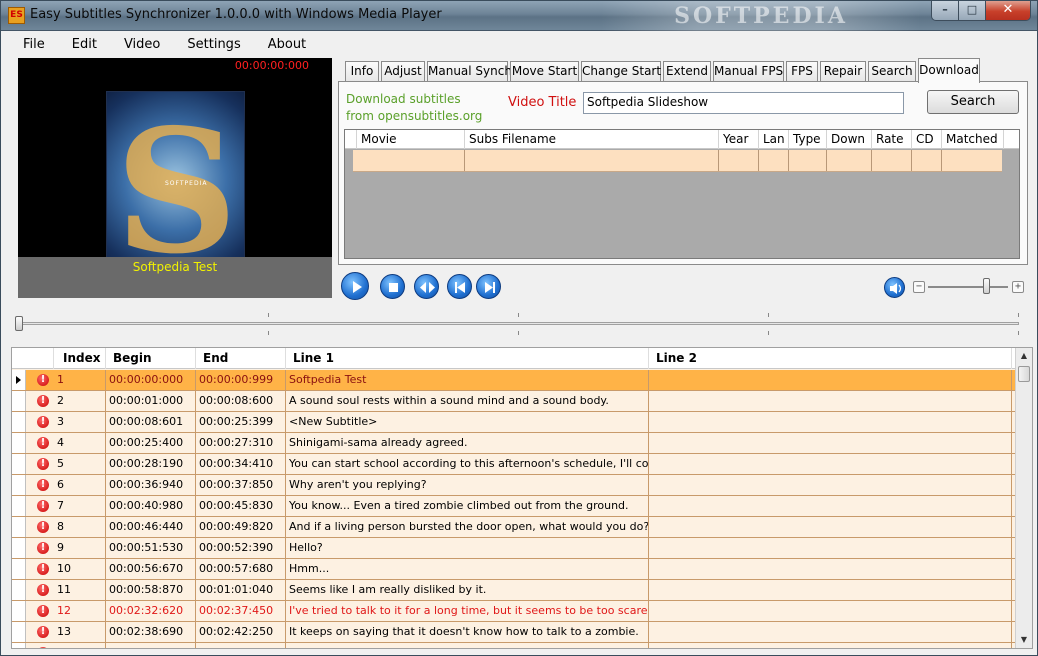 This screenshot has width=1038, height=656. What do you see at coordinates (151, 401) in the screenshot?
I see `cell-begin: 00:00:01:000` at bounding box center [151, 401].